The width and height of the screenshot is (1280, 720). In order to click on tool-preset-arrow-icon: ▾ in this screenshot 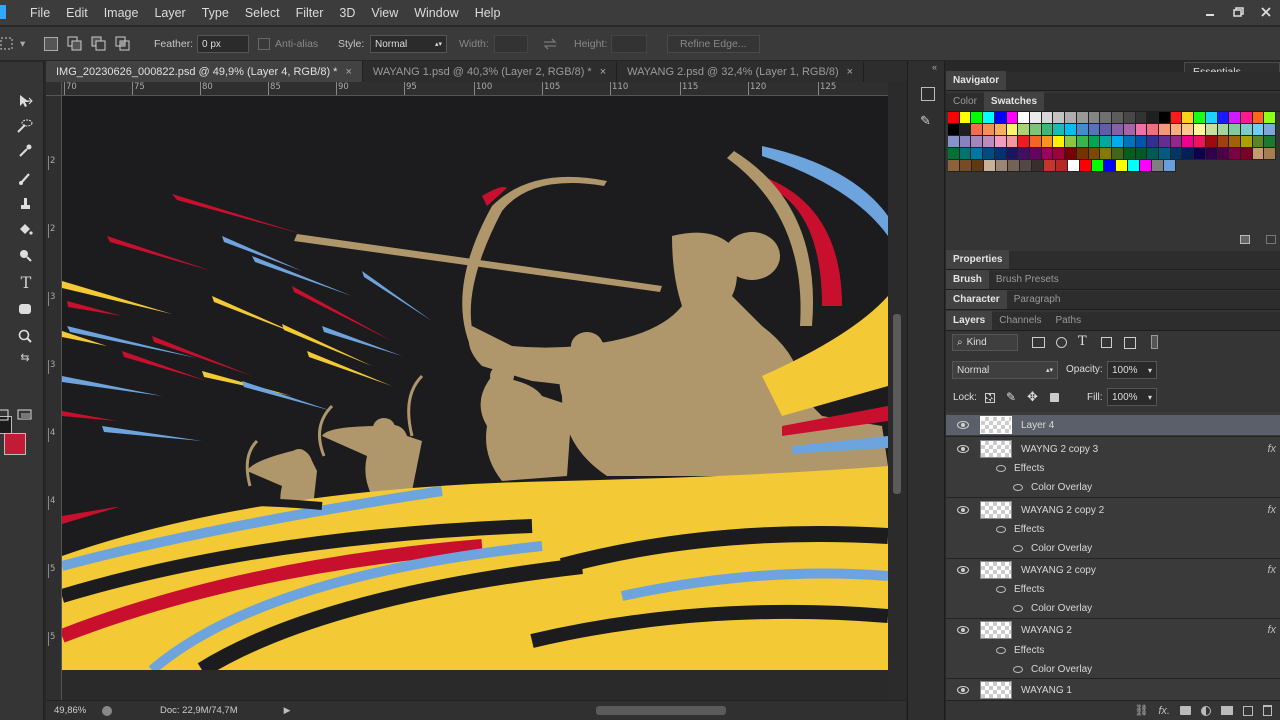, I will do `click(22, 44)`.